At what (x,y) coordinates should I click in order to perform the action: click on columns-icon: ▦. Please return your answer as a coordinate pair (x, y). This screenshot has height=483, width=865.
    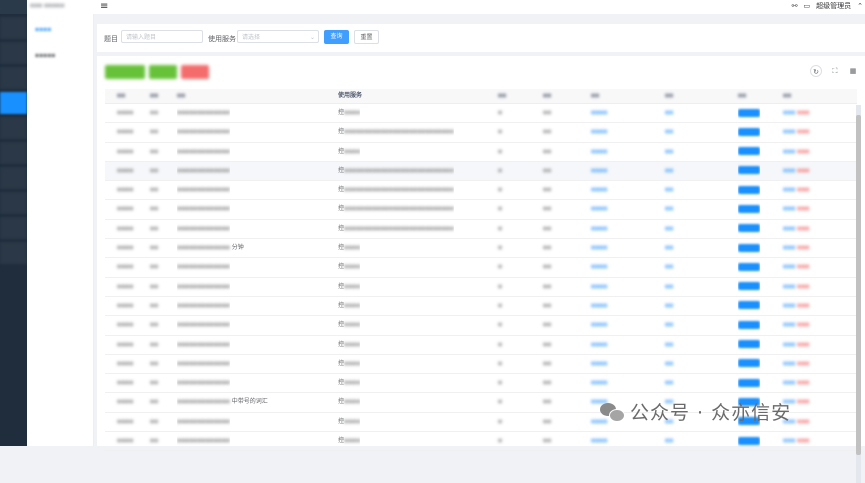
    Looking at the image, I should click on (853, 71).